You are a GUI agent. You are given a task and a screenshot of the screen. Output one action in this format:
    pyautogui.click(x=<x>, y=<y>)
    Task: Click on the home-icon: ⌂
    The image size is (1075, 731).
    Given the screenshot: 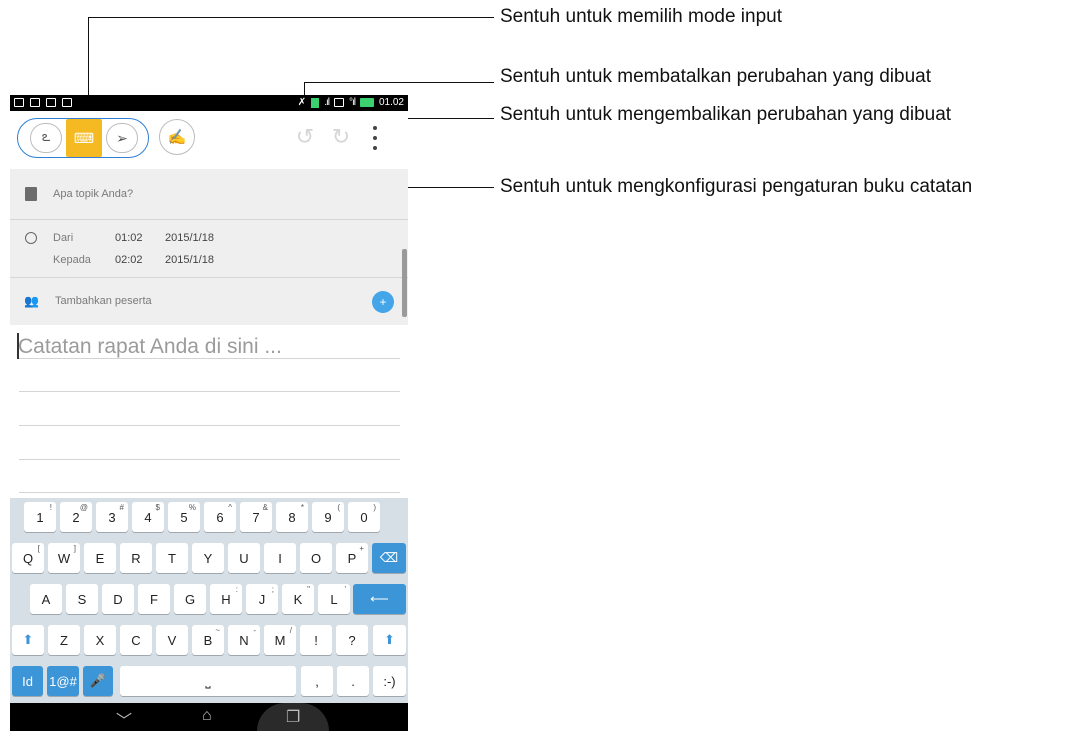 What is the action you would take?
    pyautogui.click(x=207, y=716)
    